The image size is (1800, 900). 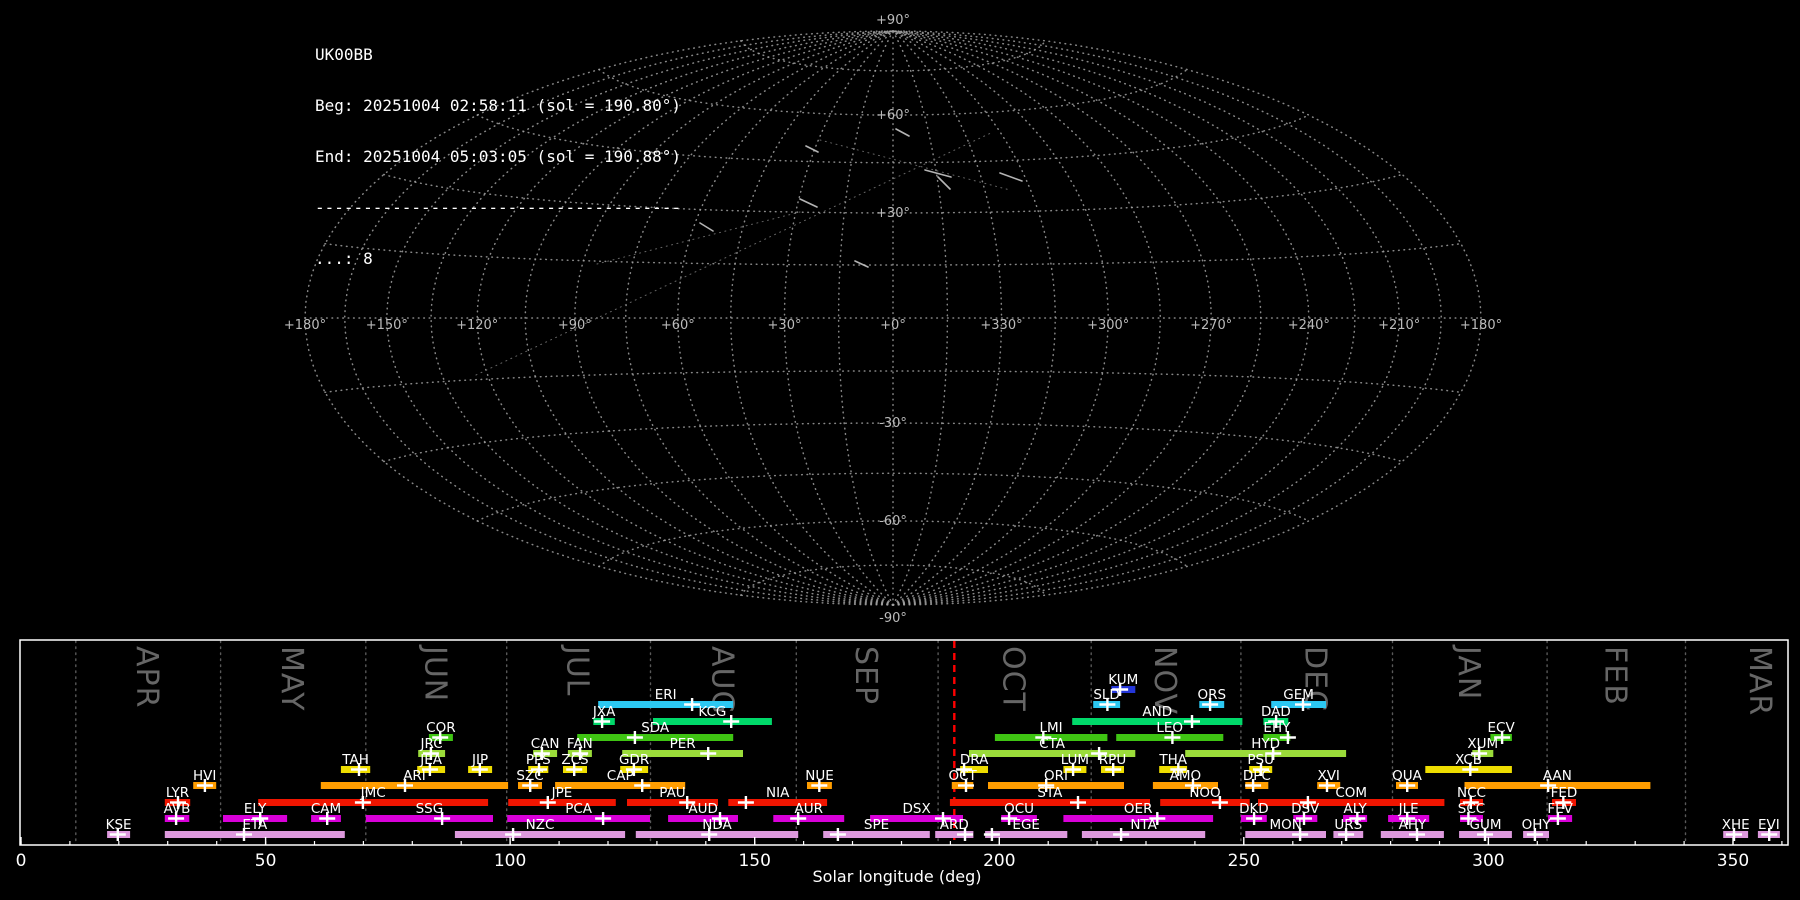 I want to click on shower-ohy: OHY, so click(x=1537, y=829).